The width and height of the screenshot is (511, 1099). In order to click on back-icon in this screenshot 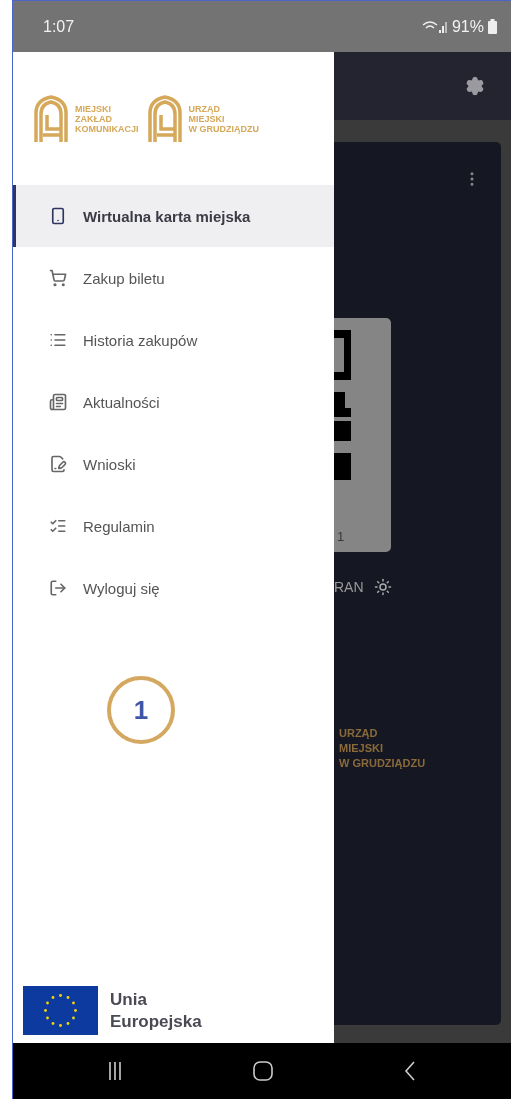, I will do `click(409, 1071)`.